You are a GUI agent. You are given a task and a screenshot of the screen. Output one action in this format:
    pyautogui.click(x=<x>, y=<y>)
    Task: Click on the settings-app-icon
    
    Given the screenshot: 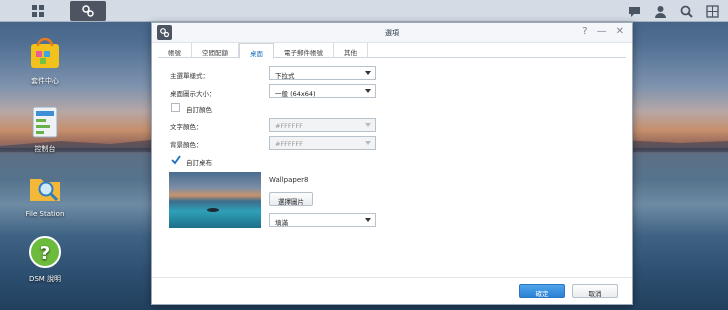 What is the action you would take?
    pyautogui.click(x=88, y=11)
    